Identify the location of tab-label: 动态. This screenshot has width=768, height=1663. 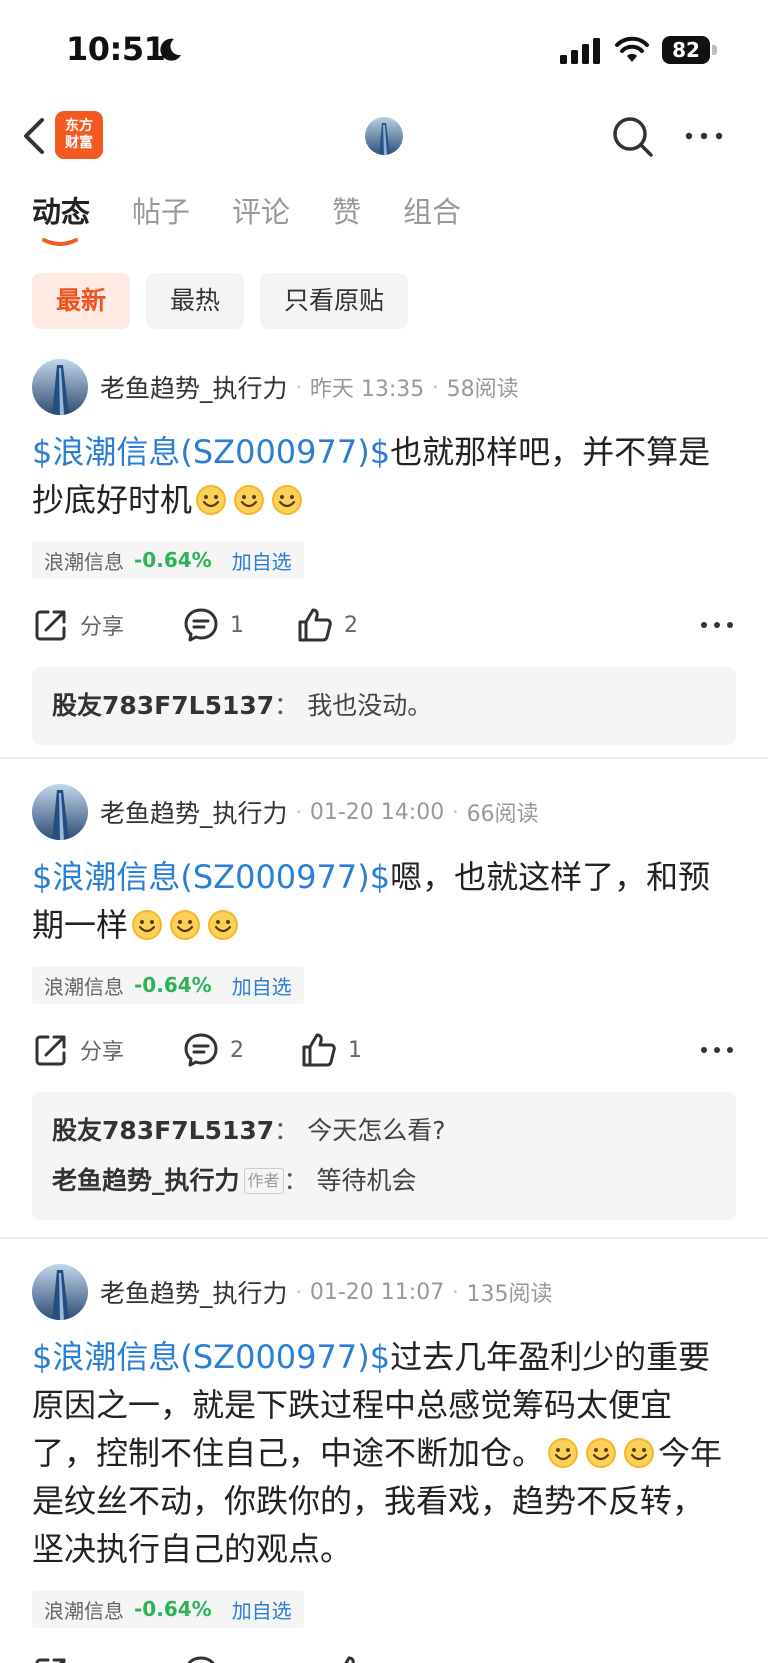
(61, 212).